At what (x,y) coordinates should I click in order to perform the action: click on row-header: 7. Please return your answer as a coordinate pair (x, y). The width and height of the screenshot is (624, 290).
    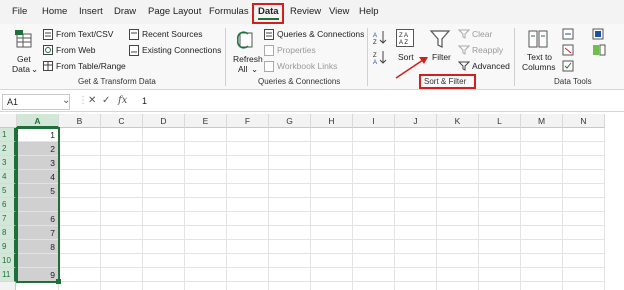
    Looking at the image, I should click on (8, 219).